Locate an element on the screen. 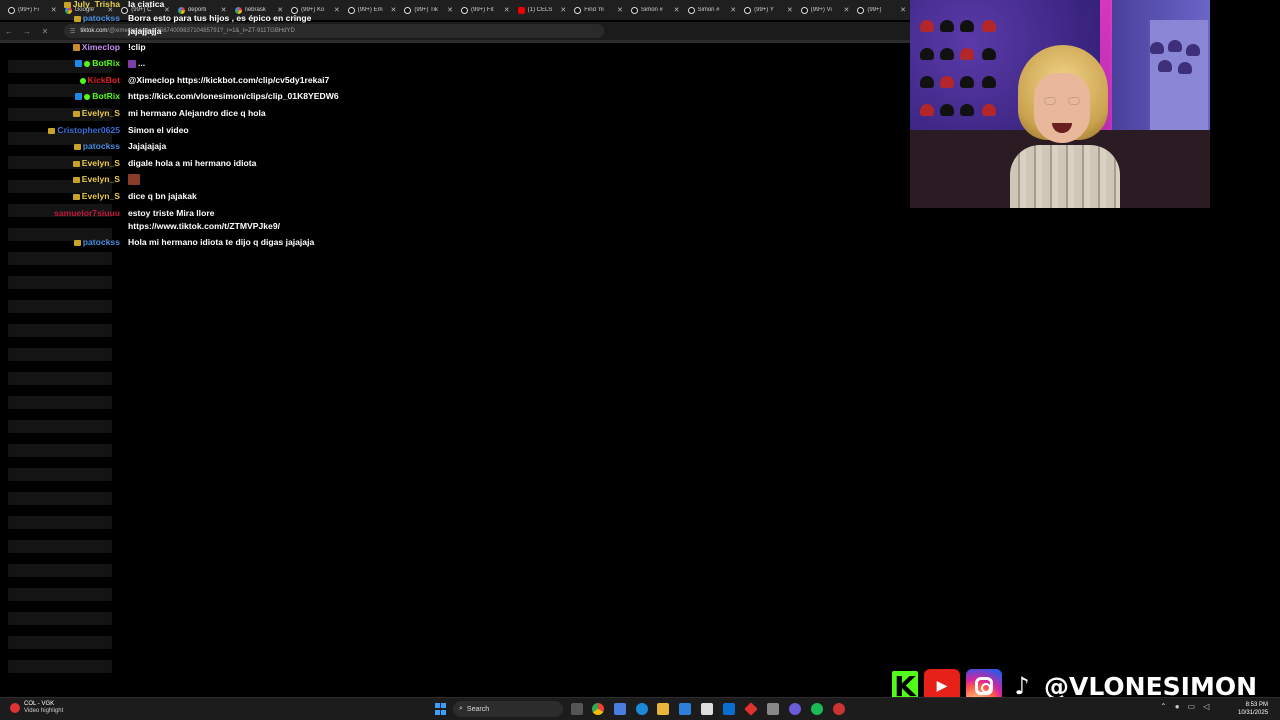 The image size is (1280, 720). tiktok-glyph: ♪ is located at coordinates (1022, 686).